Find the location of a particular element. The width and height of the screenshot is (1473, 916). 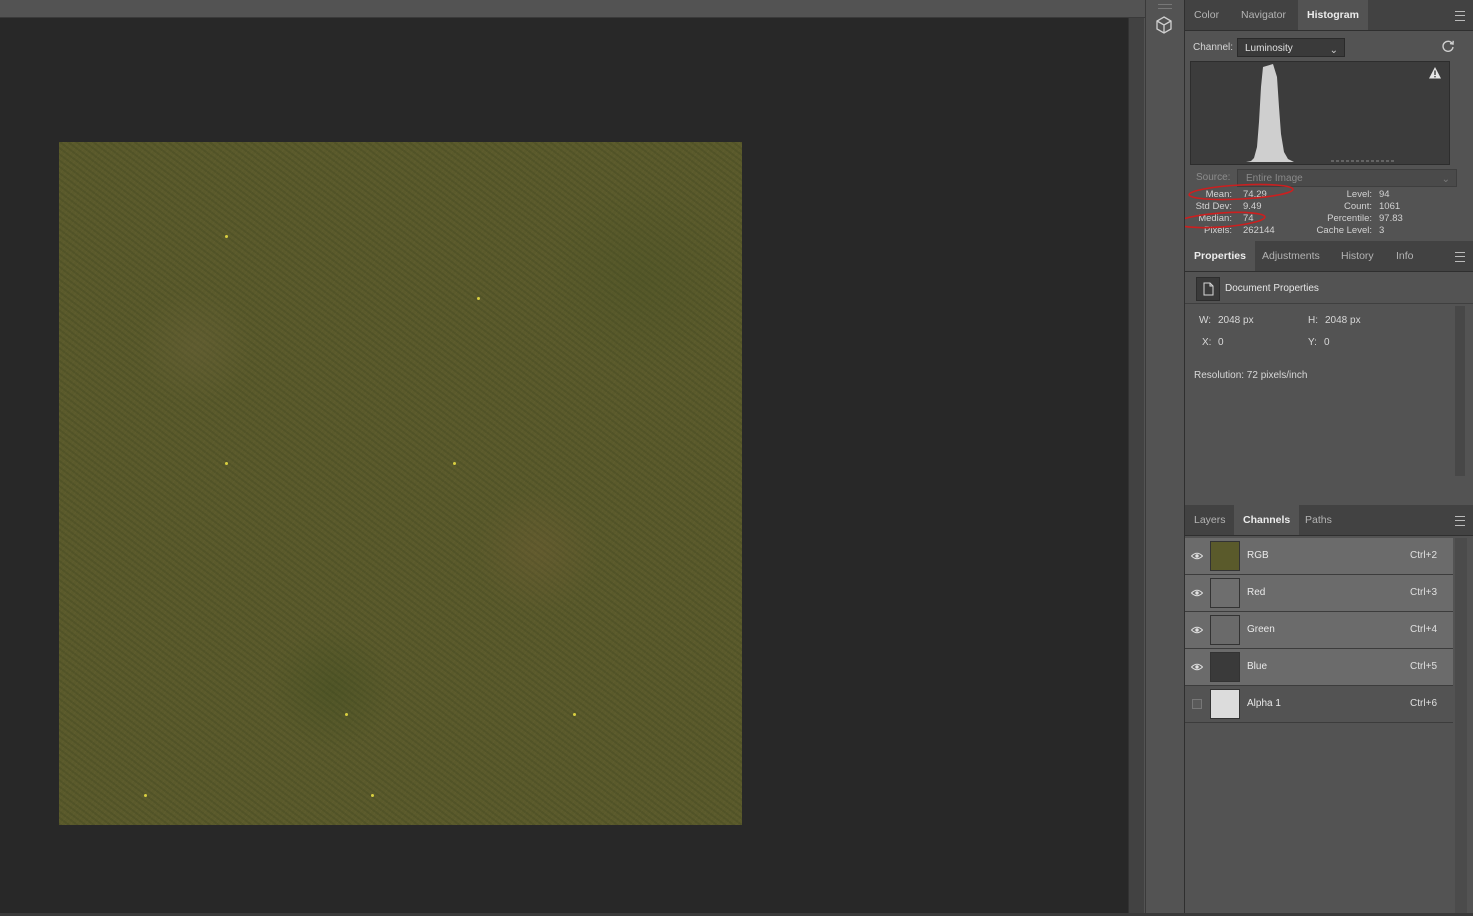

channel-row-alpha-1: Alpha 1 Ctrl+6 is located at coordinates (1319, 704).